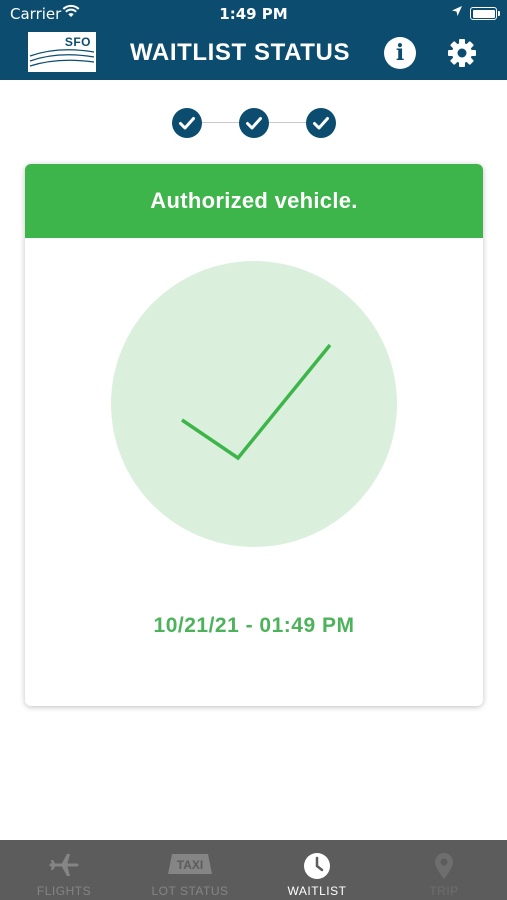 The image size is (507, 900). What do you see at coordinates (444, 891) in the screenshot?
I see `tab-label: TRIP` at bounding box center [444, 891].